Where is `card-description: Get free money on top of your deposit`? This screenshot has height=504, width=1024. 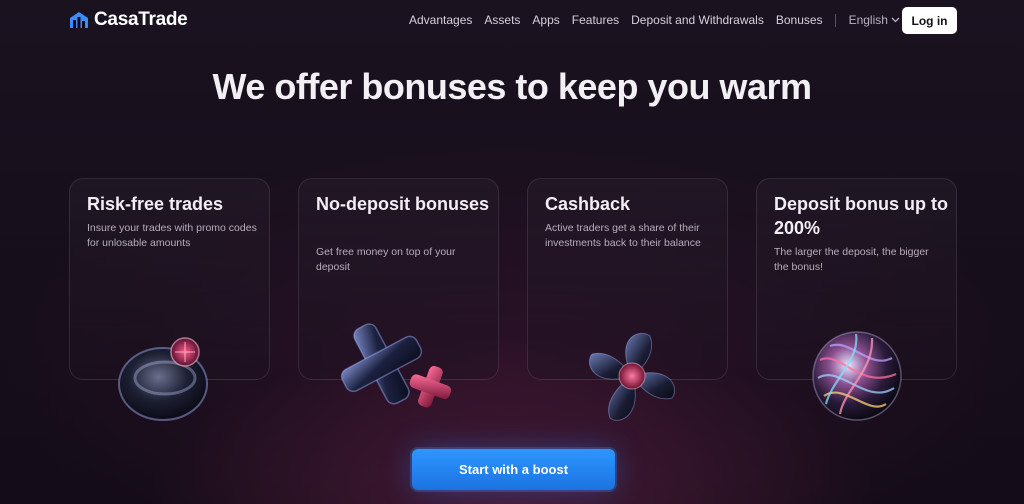 card-description: Get free money on top of your deposit is located at coordinates (386, 259).